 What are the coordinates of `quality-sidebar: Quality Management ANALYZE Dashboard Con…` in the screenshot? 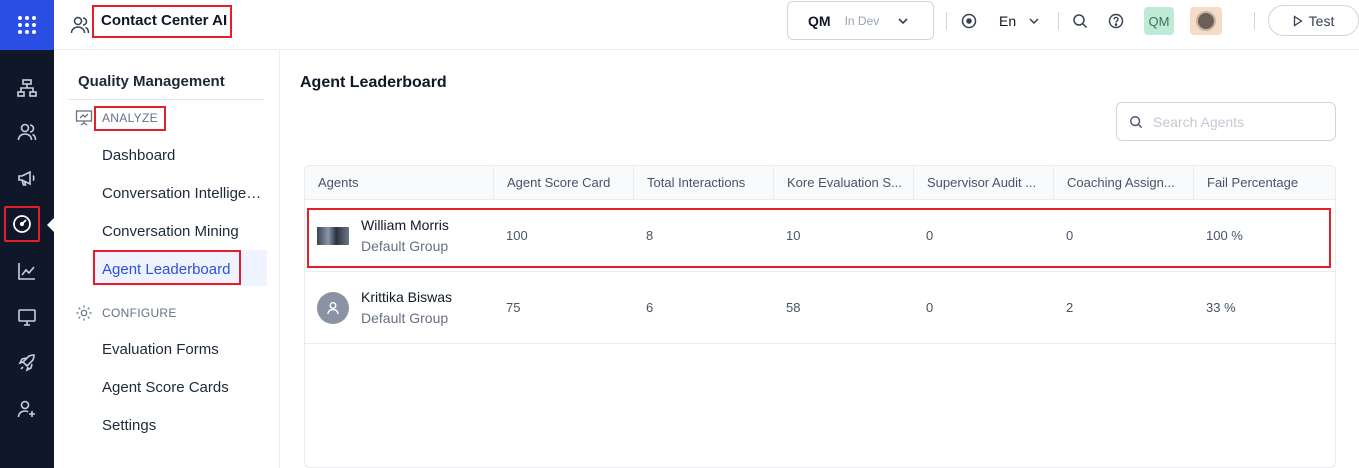 It's located at (167, 259).